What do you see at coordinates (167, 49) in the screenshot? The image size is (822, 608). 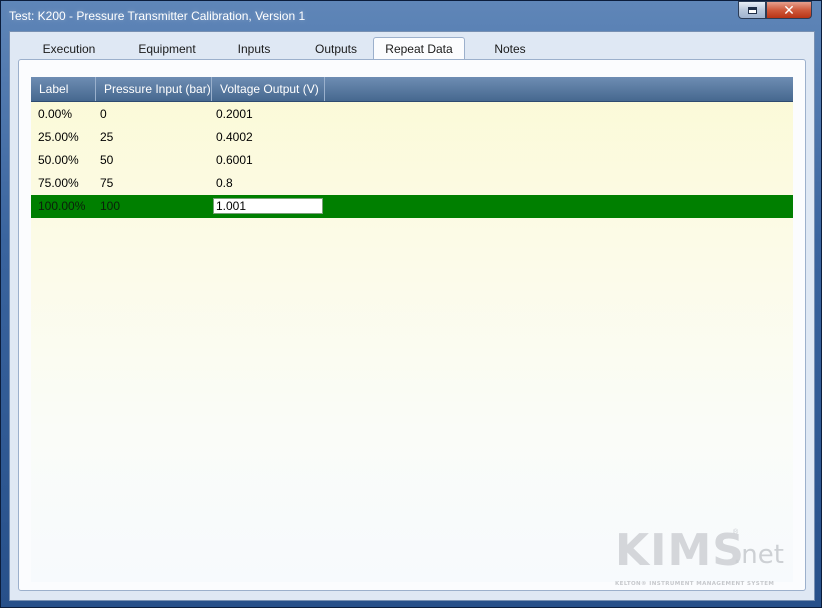 I see `tab-equipment: Equipment` at bounding box center [167, 49].